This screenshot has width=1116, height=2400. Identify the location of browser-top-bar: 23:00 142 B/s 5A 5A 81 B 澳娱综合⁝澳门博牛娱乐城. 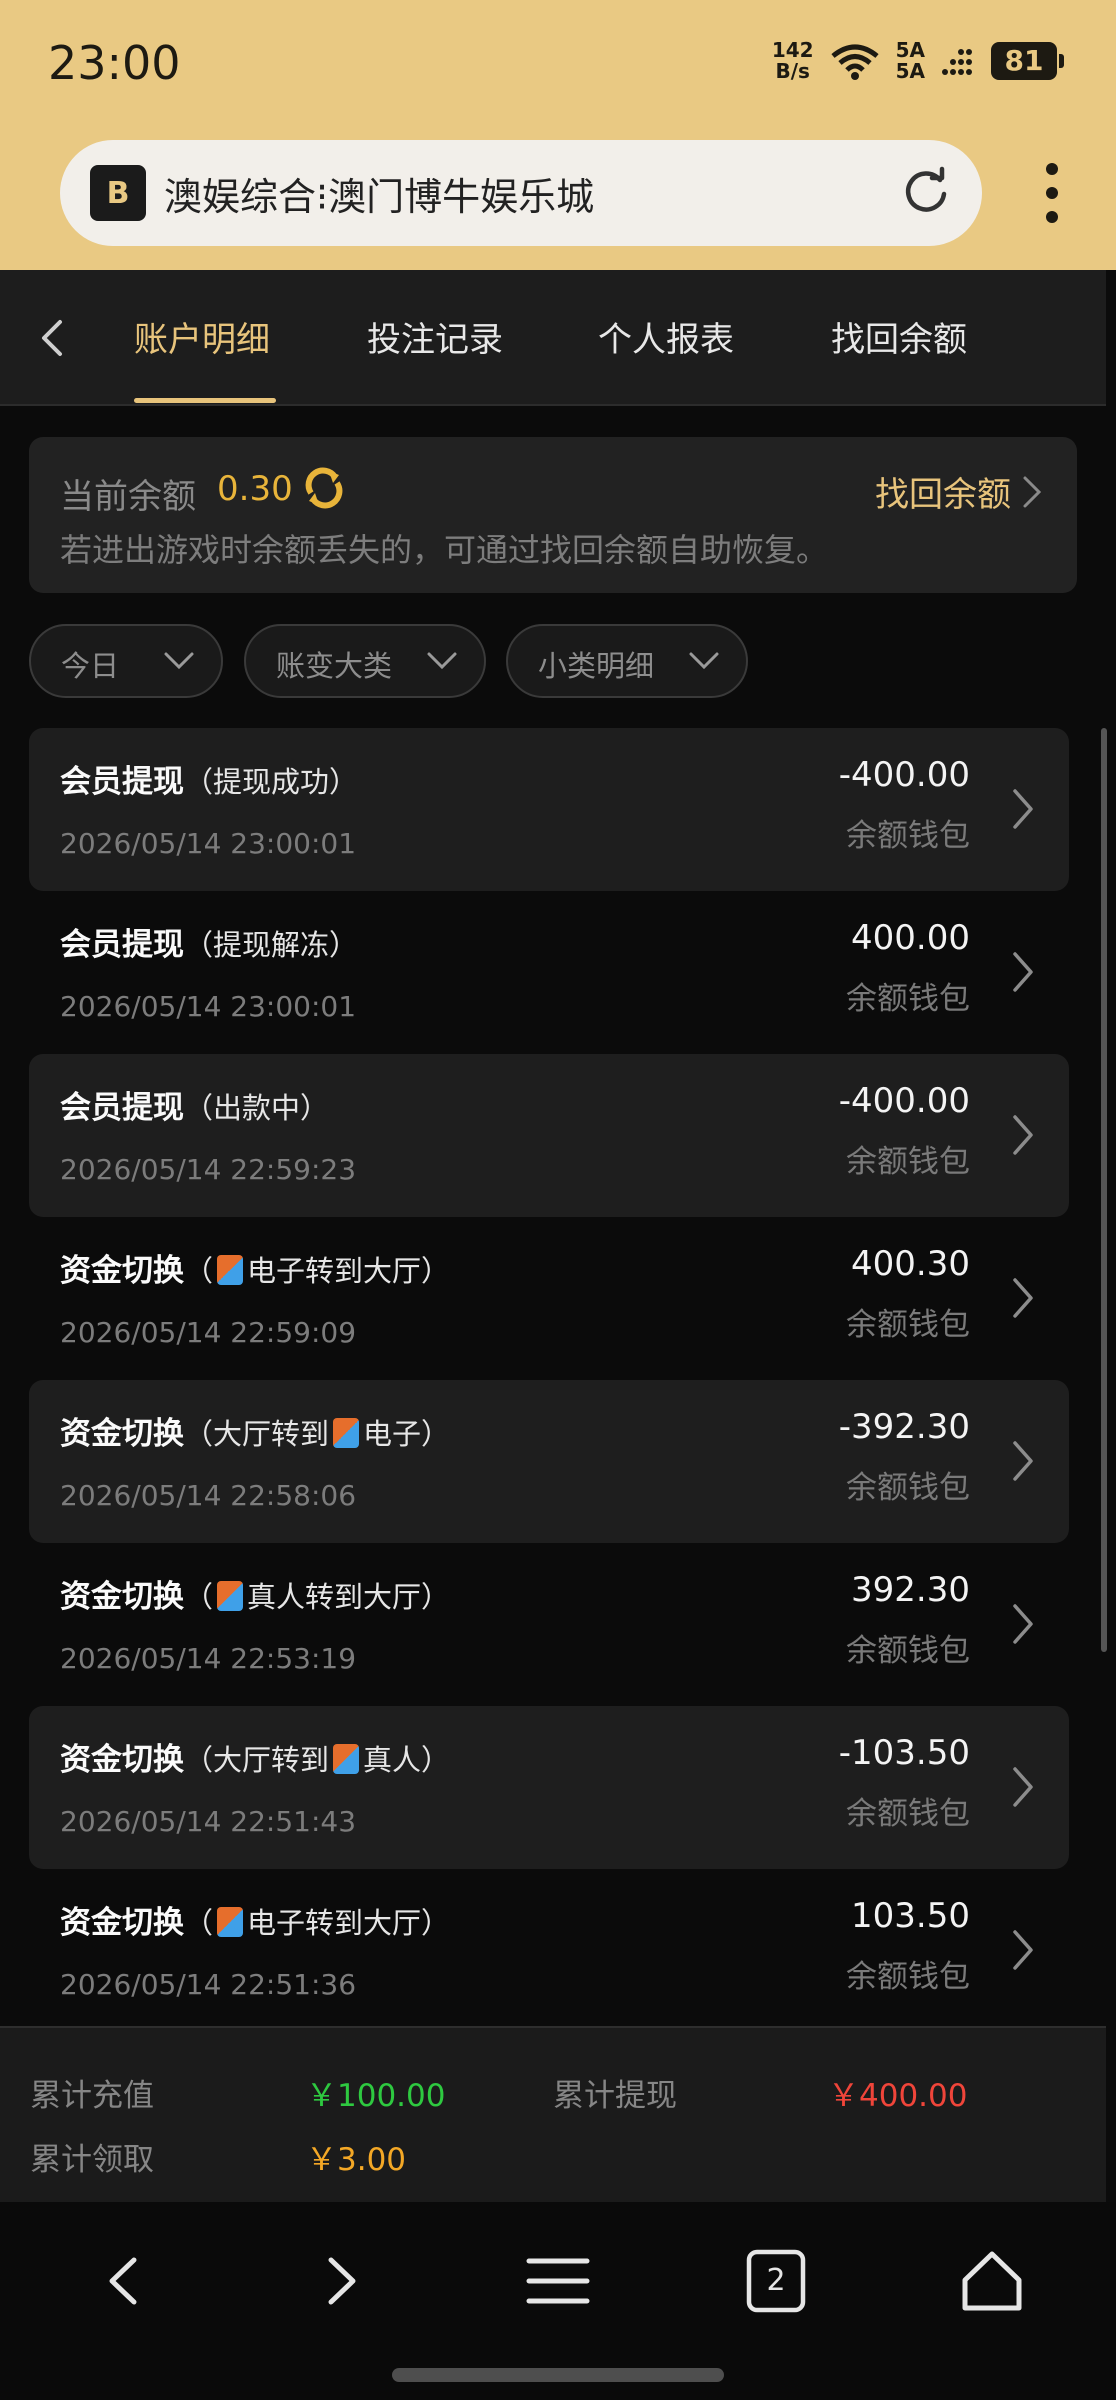
(558, 135).